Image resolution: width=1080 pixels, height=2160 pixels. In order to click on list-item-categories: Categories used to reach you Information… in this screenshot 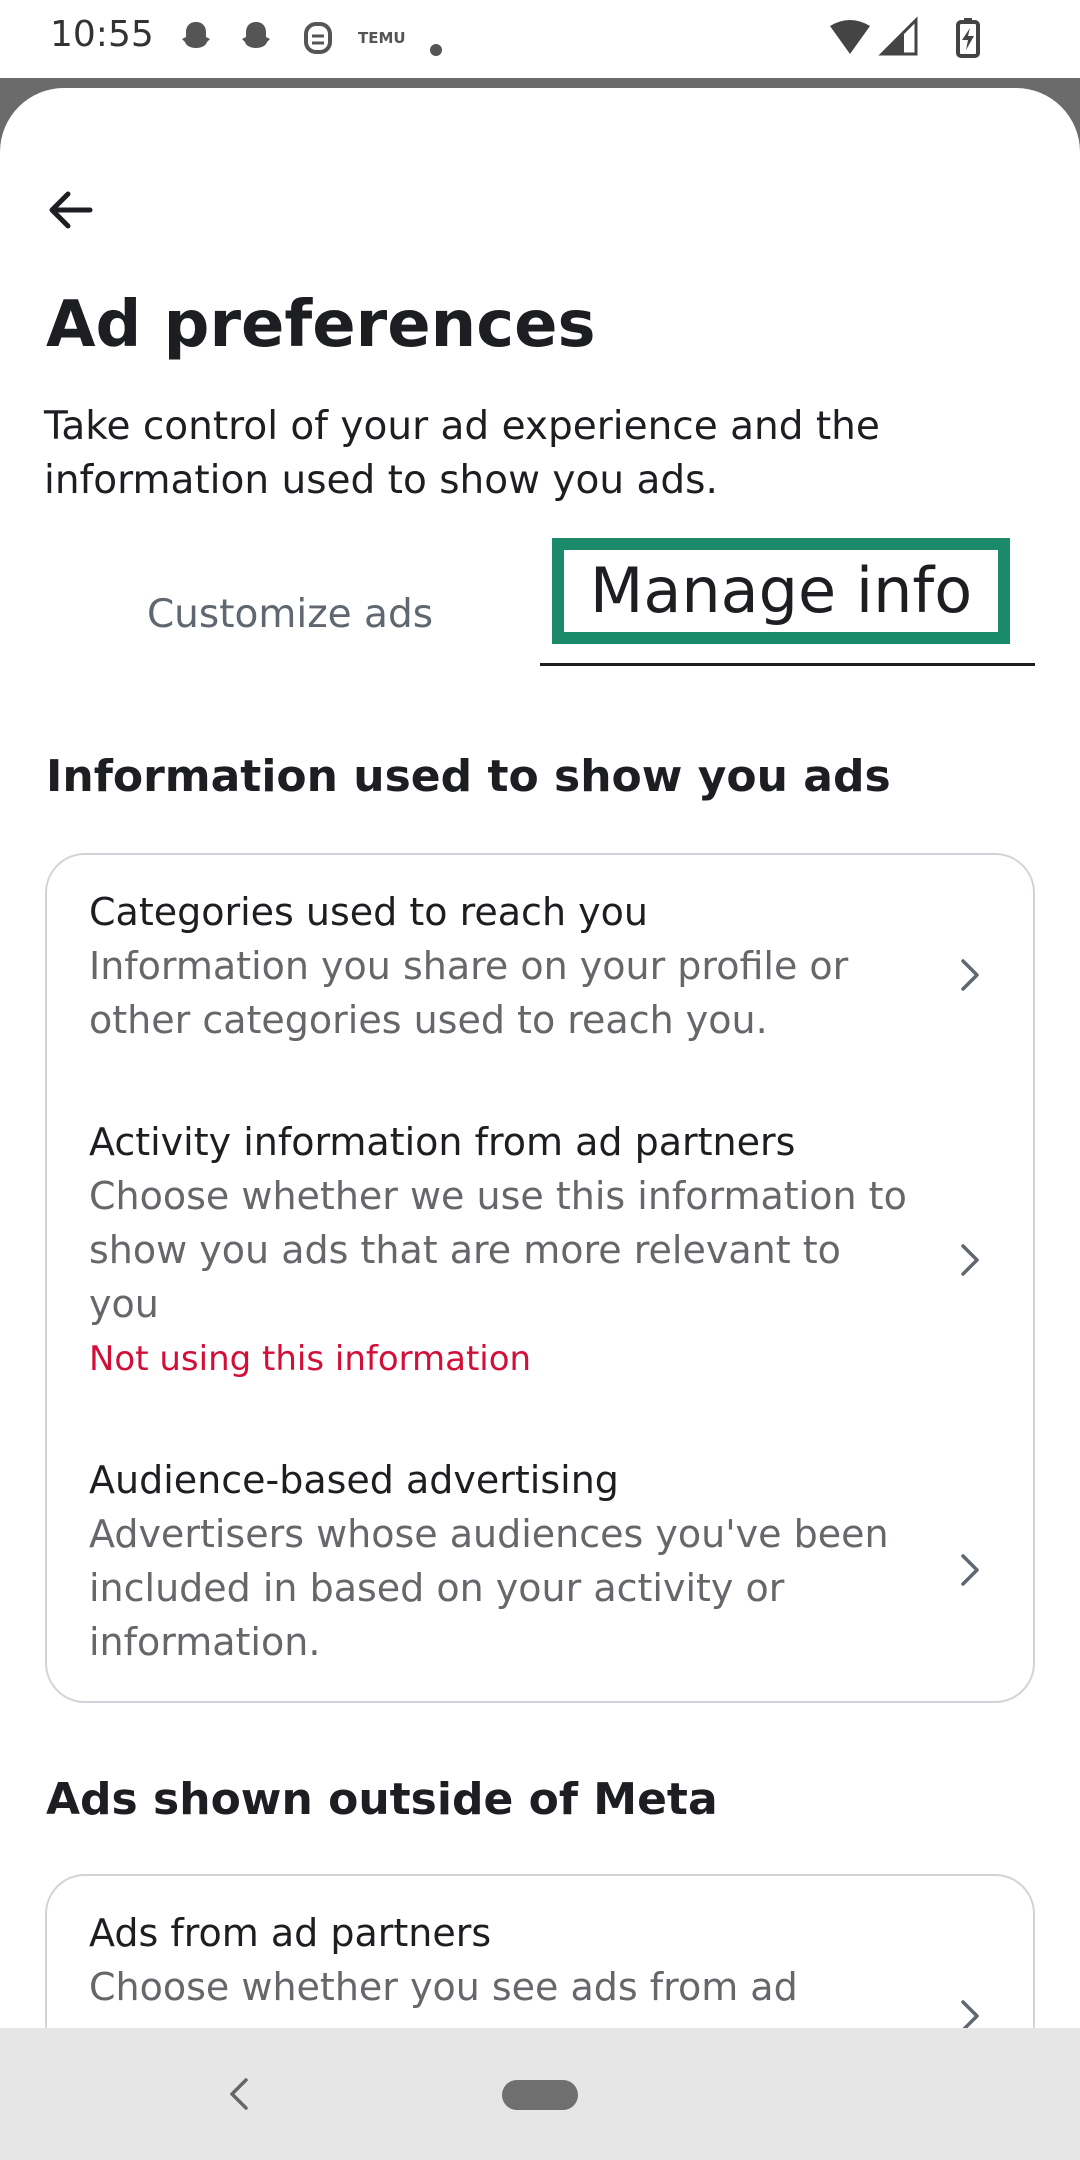, I will do `click(539, 966)`.